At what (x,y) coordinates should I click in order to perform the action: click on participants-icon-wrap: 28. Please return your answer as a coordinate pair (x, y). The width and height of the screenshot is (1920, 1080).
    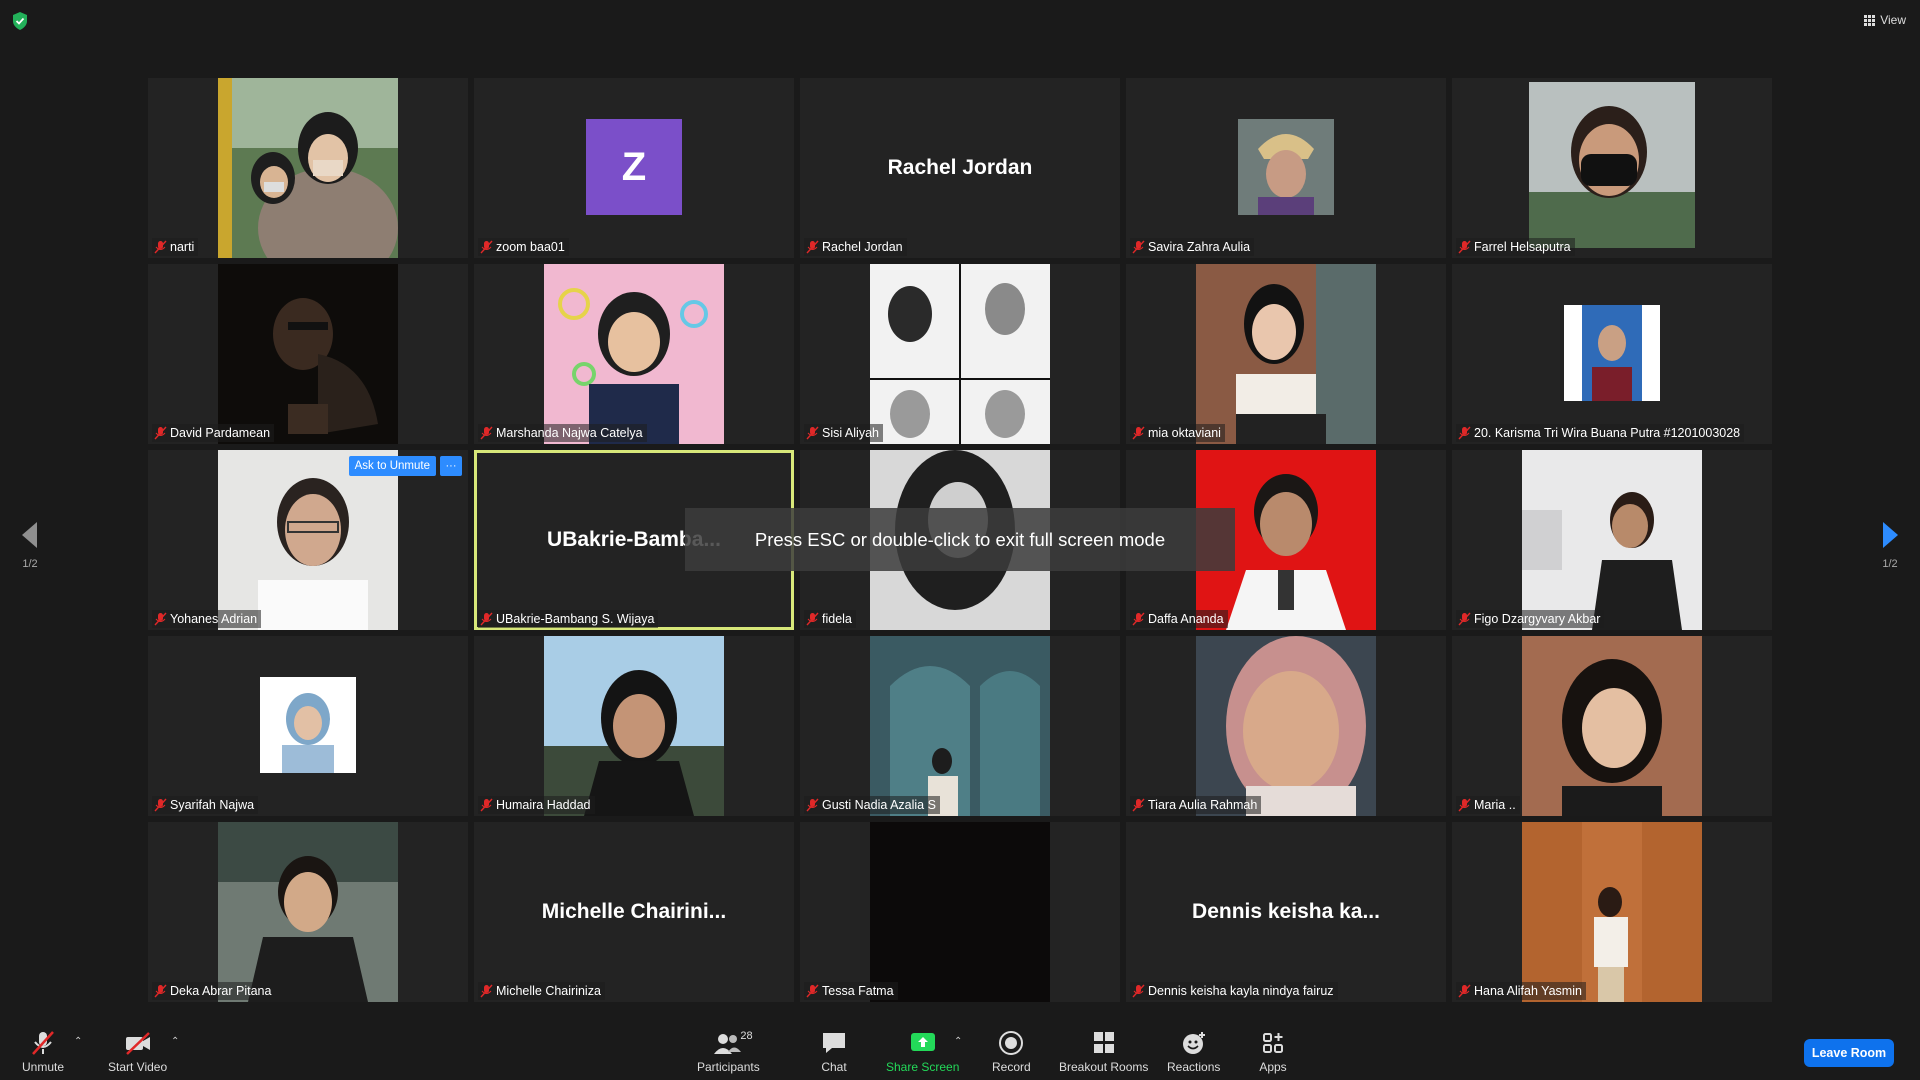
    Looking at the image, I should click on (733, 1043).